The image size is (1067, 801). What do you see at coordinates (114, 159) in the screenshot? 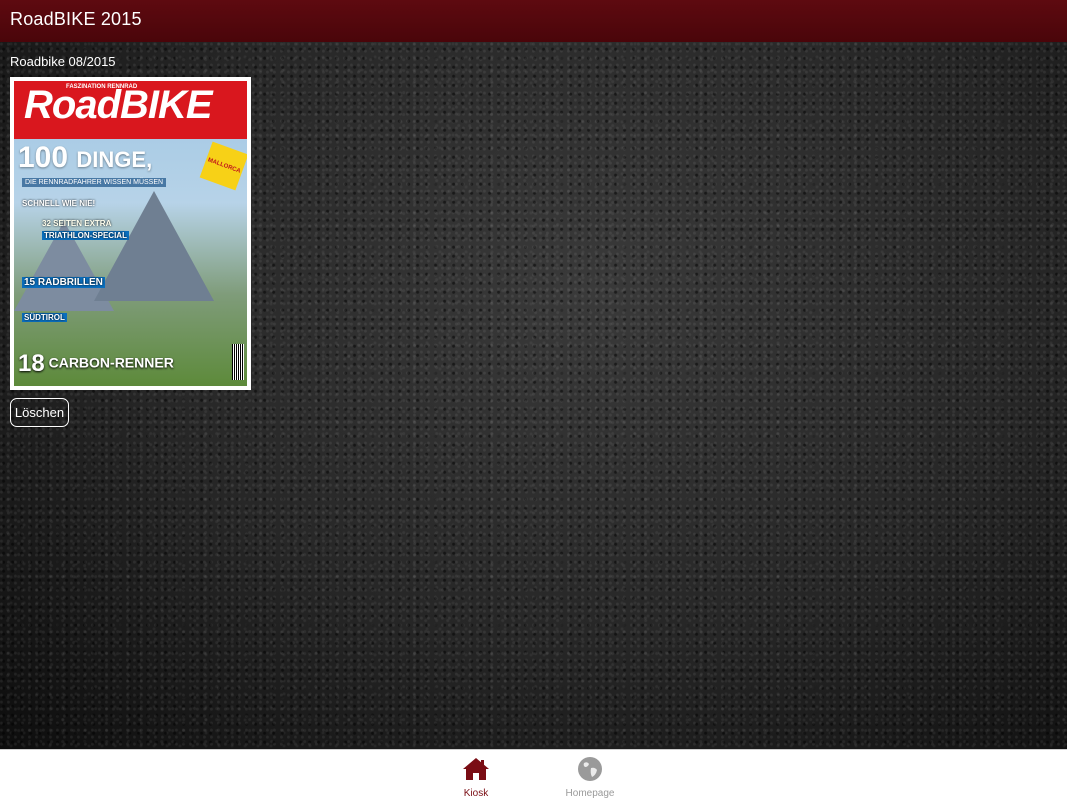
I see `cover-headline-text: DINGE,` at bounding box center [114, 159].